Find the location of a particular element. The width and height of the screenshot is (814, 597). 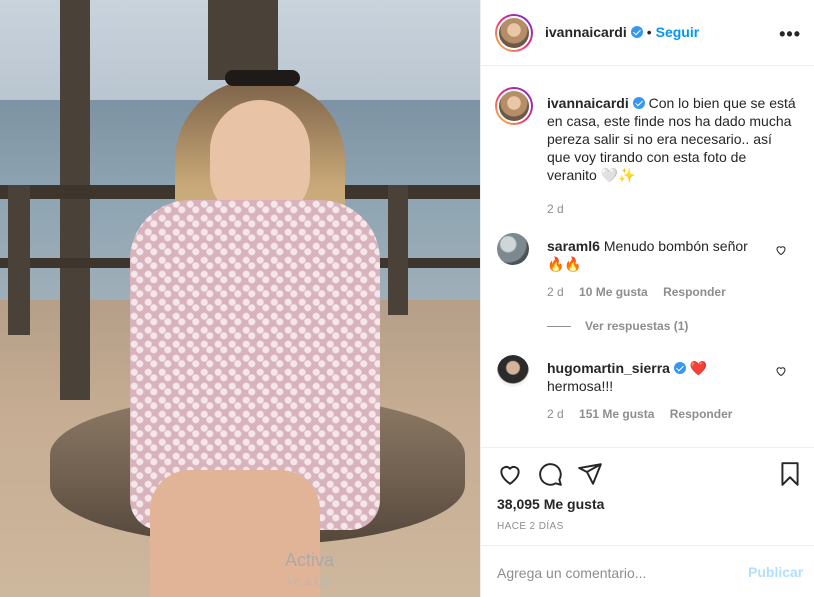

share-send-icon is located at coordinates (590, 474).